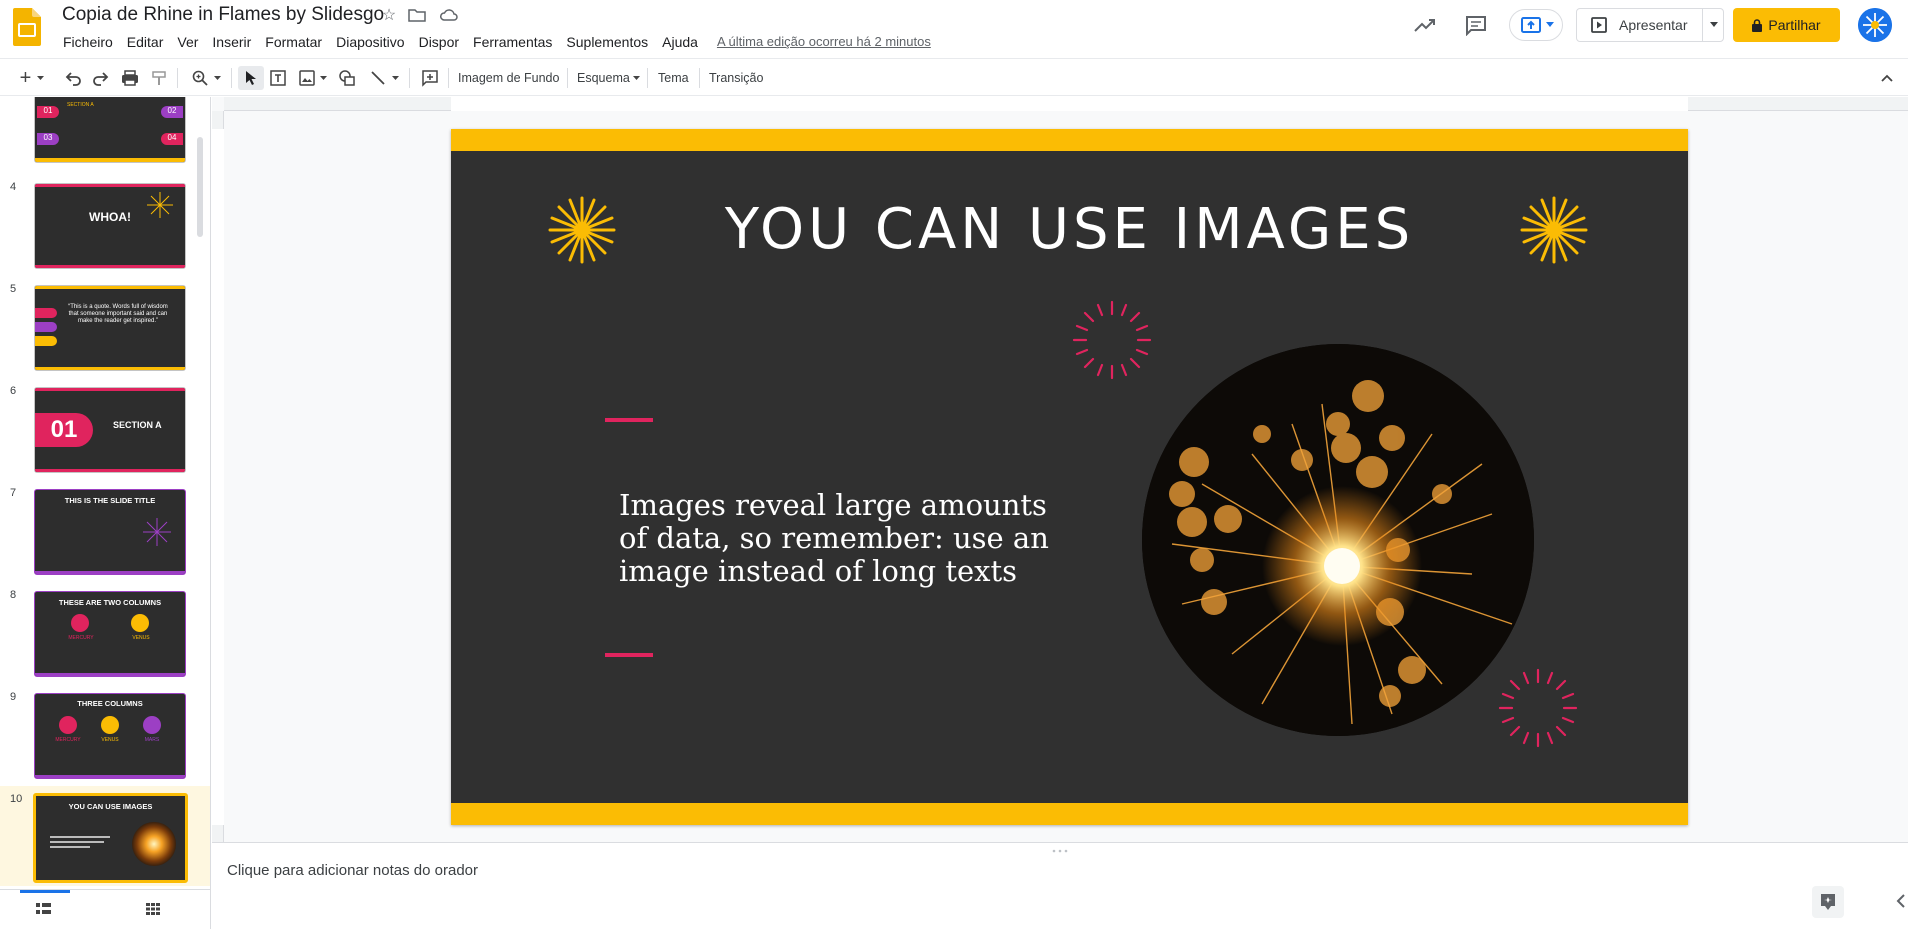  I want to click on grid-view-icon, so click(153, 909).